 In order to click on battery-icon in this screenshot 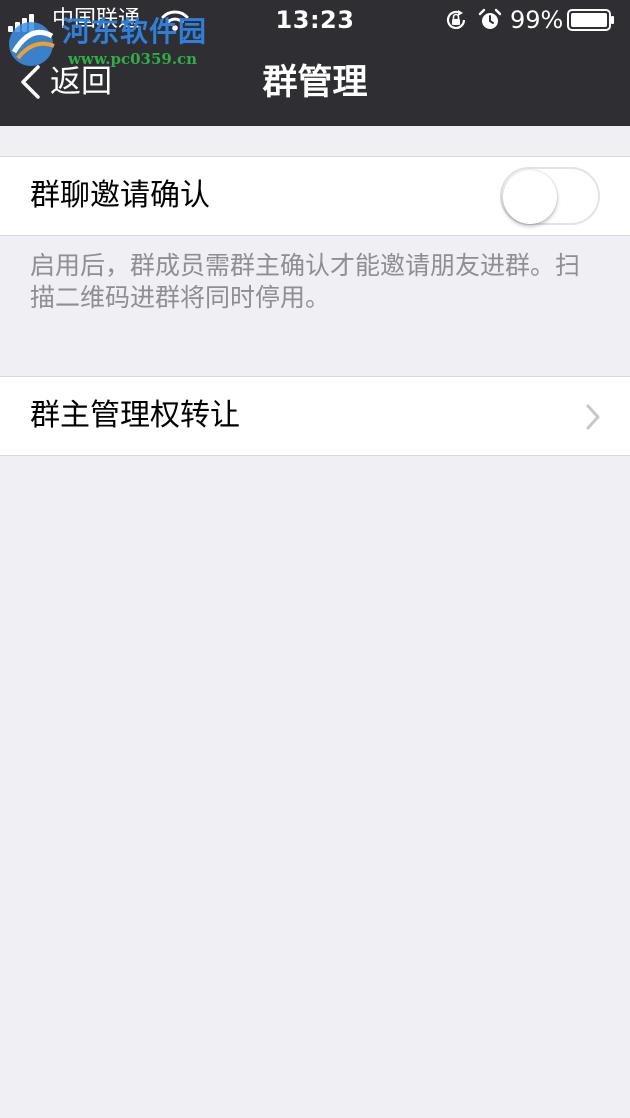, I will do `click(590, 20)`.